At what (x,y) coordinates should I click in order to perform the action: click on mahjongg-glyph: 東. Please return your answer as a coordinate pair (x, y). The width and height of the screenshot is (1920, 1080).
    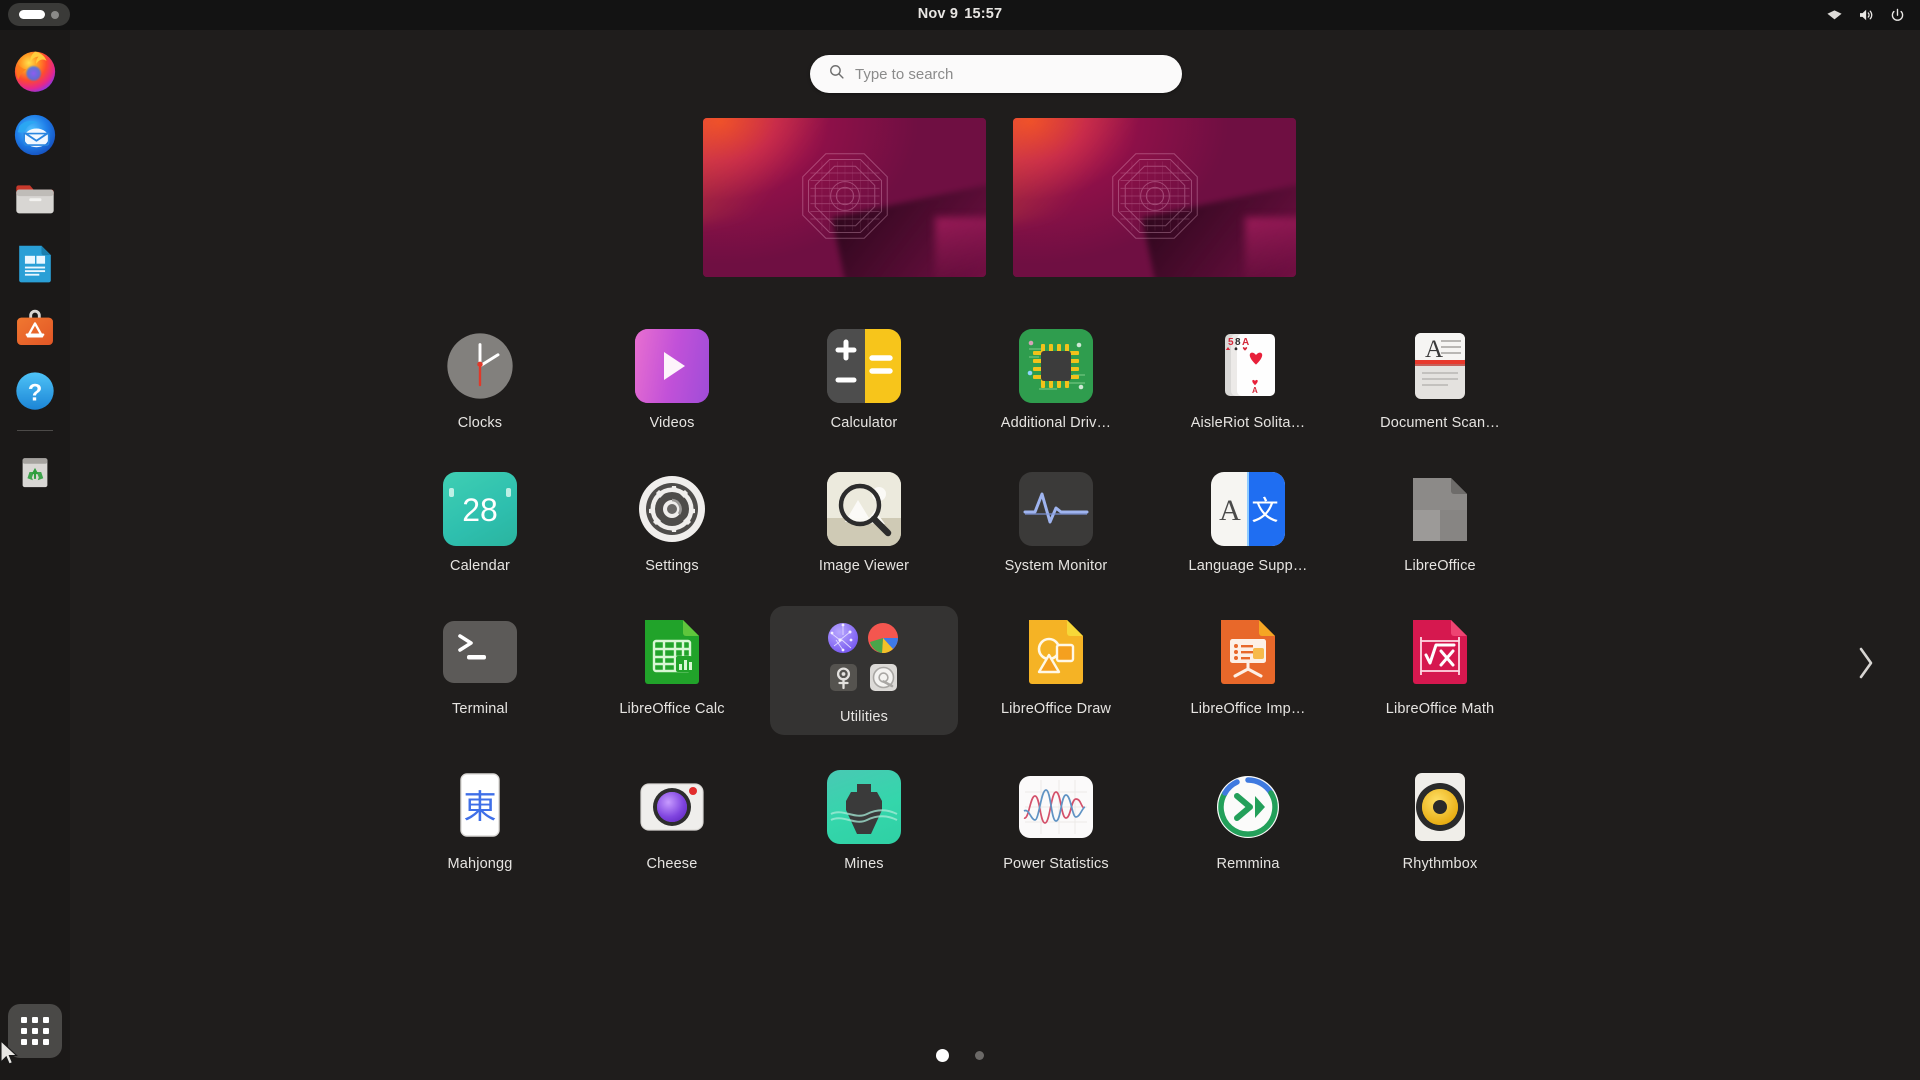
    Looking at the image, I should click on (480, 806).